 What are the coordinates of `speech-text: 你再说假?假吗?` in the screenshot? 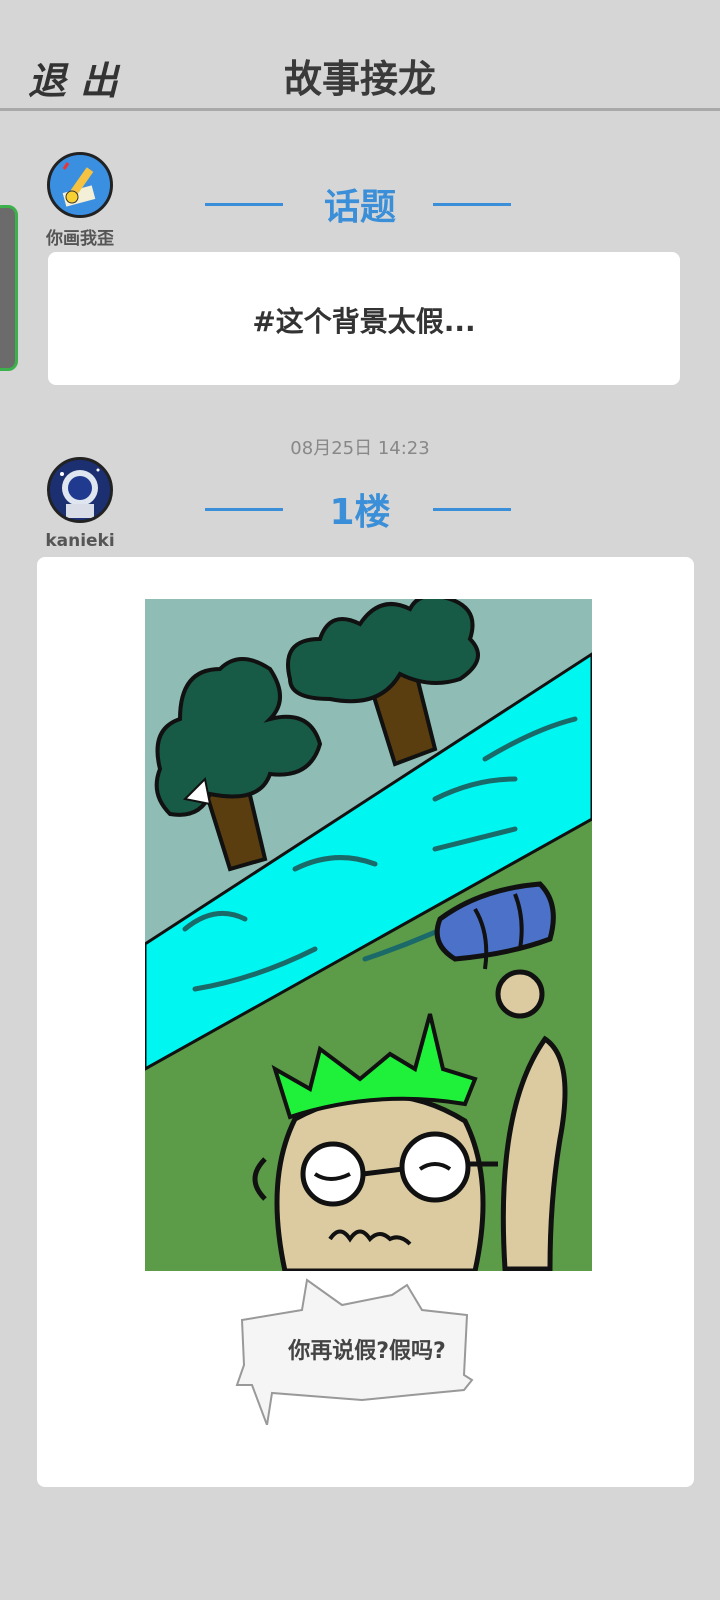 It's located at (367, 1351).